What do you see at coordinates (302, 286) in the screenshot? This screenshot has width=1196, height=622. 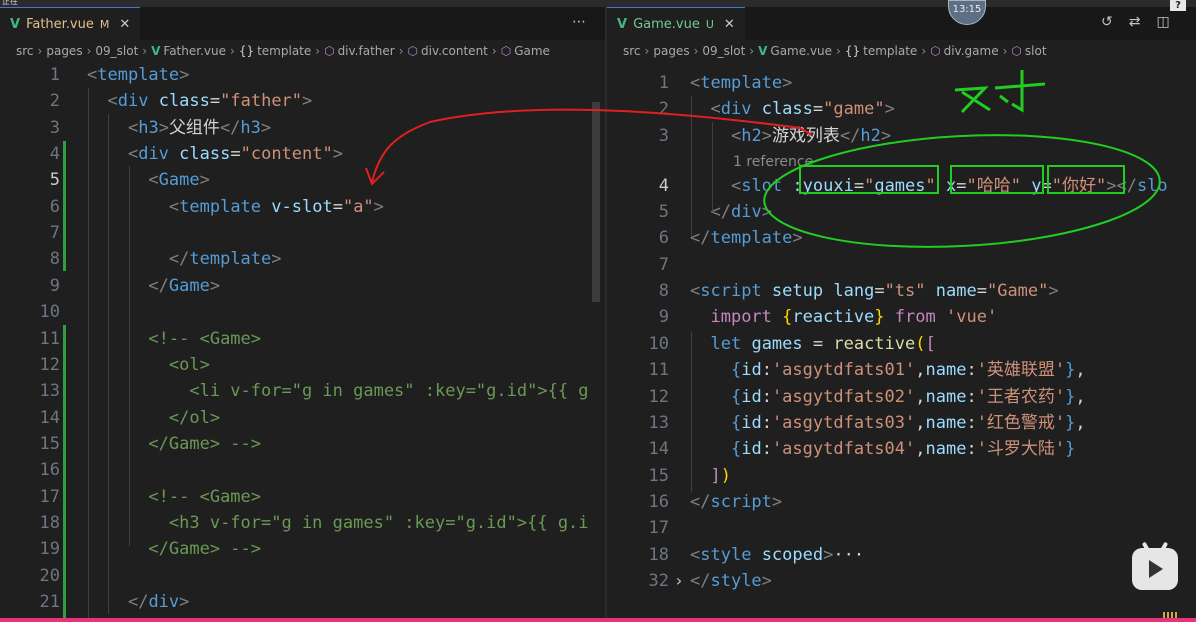 I see `code-line: 9 </Game>` at bounding box center [302, 286].